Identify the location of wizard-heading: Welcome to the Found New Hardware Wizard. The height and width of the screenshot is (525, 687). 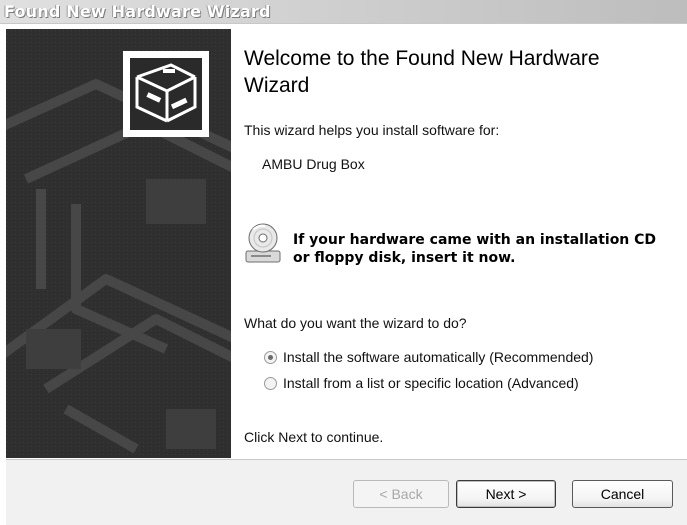
(422, 72).